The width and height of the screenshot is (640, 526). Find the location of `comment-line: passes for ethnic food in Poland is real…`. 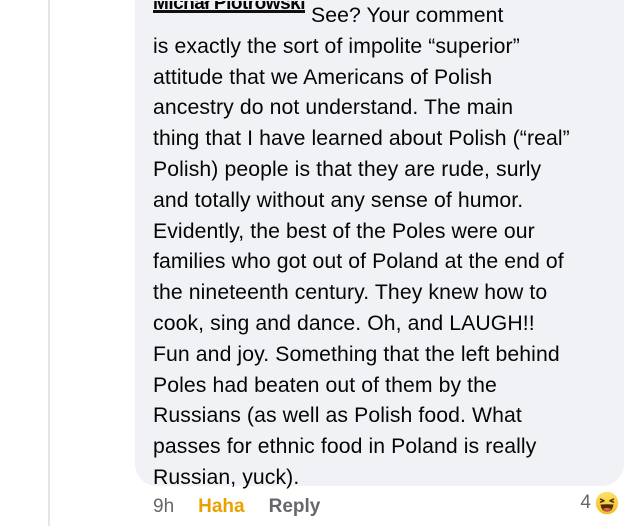

comment-line: passes for ethnic food in Poland is real… is located at coordinates (345, 447).